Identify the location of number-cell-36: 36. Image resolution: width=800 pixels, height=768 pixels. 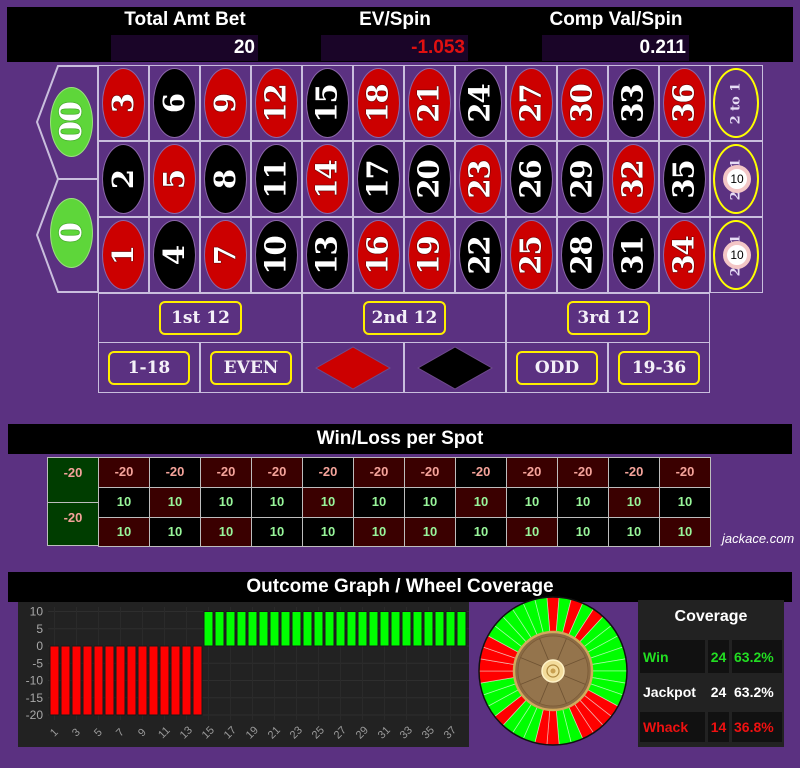
(684, 103).